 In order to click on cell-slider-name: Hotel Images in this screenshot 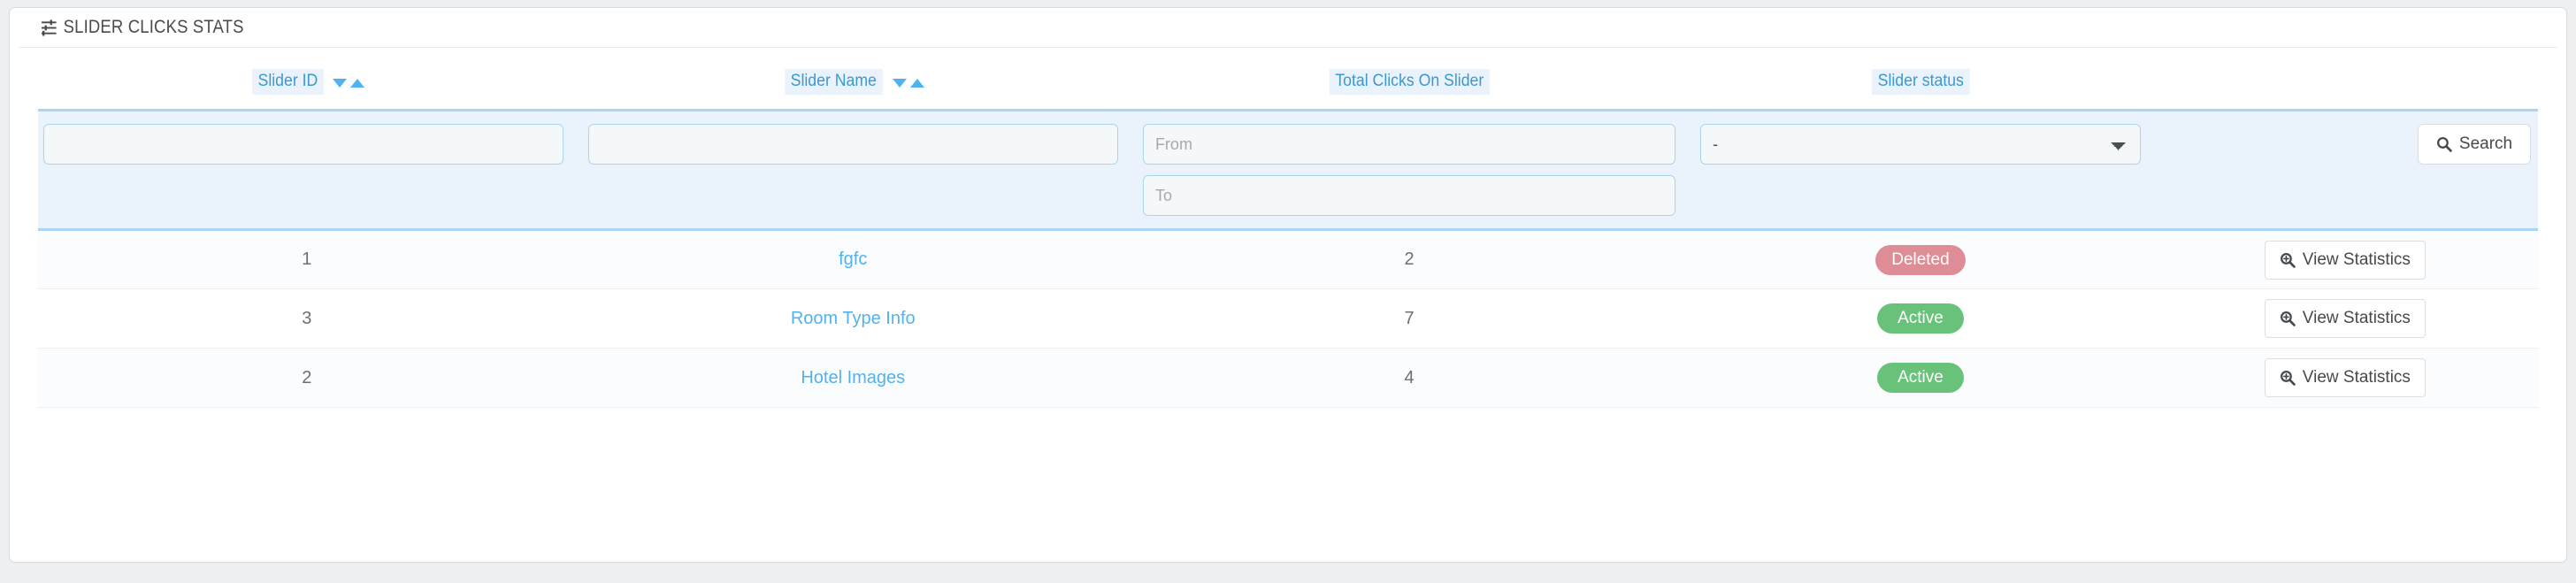, I will do `click(853, 378)`.